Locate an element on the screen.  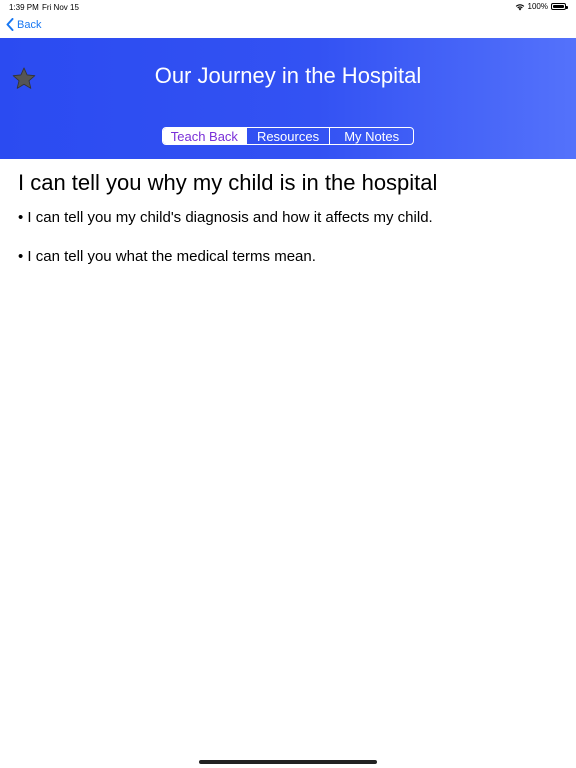
tab-resources: Resources is located at coordinates (289, 136).